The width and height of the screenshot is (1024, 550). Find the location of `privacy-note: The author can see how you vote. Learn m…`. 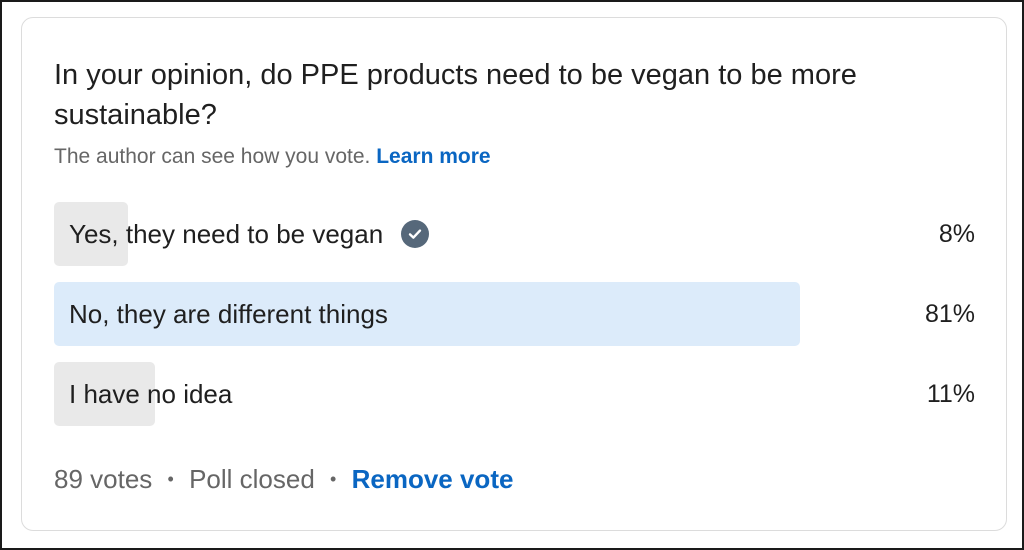

privacy-note: The author can see how you vote. Learn m… is located at coordinates (272, 157).